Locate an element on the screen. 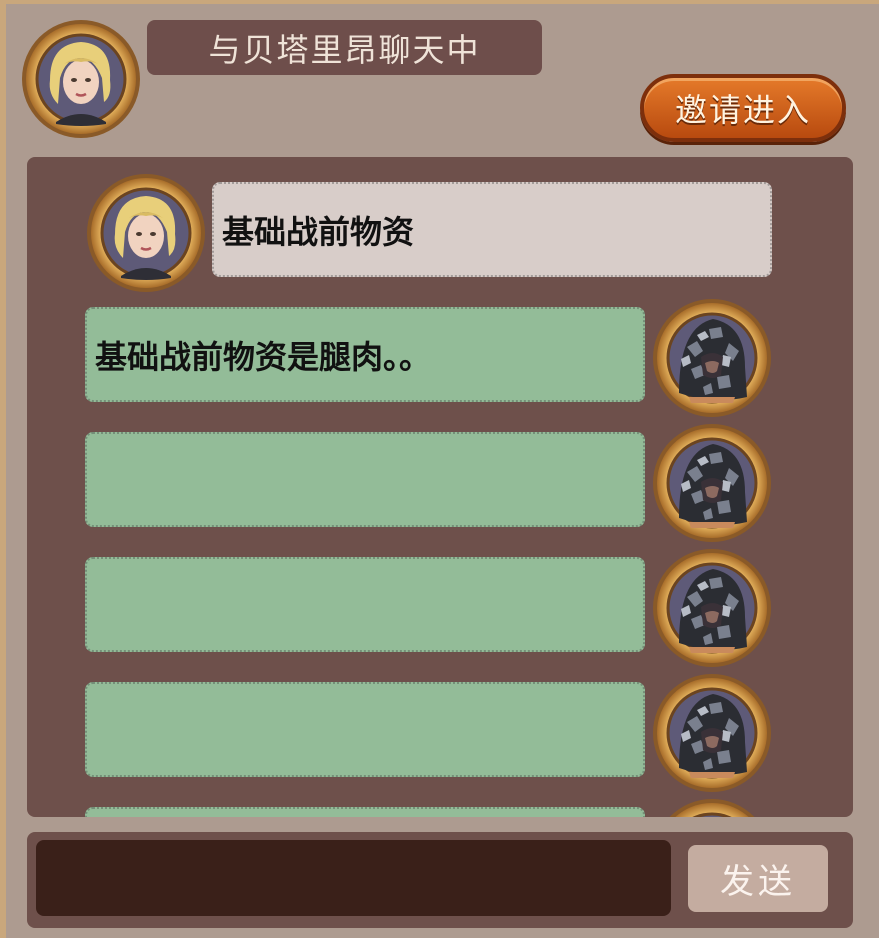  invite-button: 邀请进入 is located at coordinates (743, 108).